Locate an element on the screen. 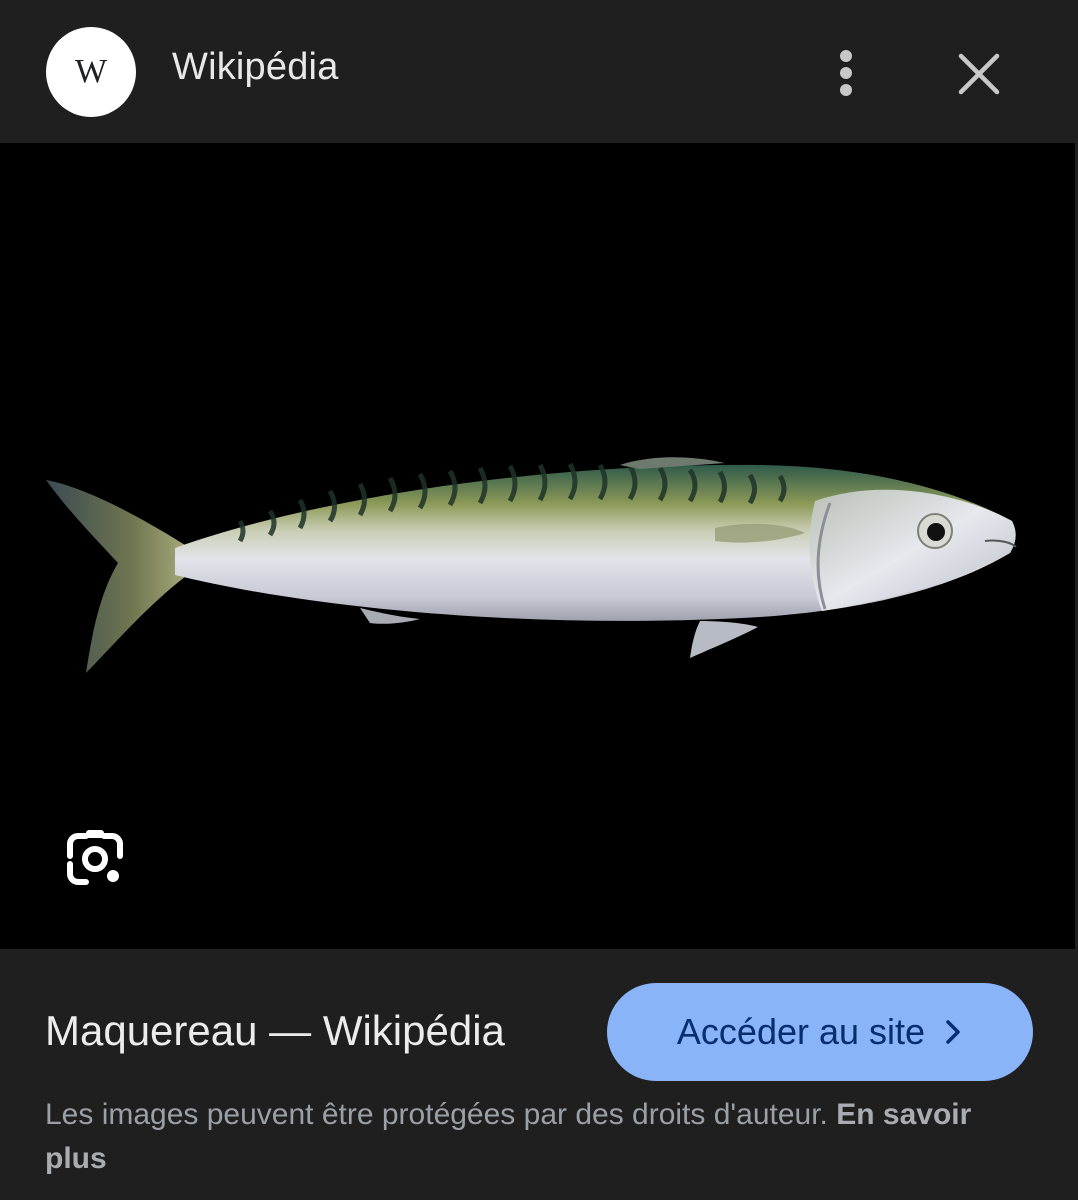  close-icon is located at coordinates (979, 74).